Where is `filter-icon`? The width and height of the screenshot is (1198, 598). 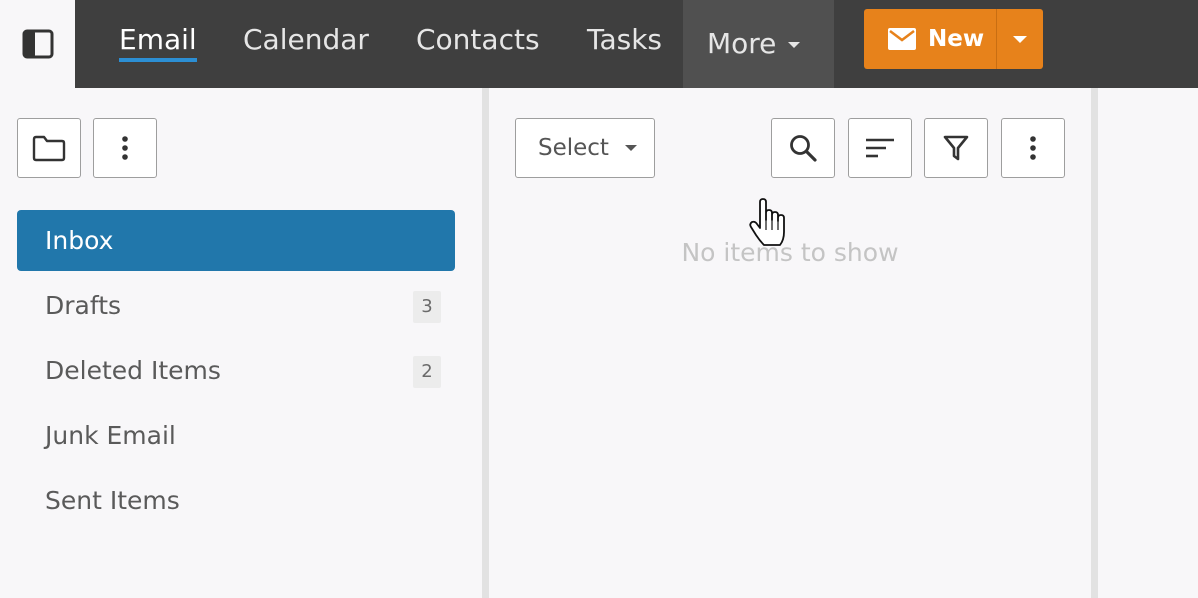
filter-icon is located at coordinates (956, 148).